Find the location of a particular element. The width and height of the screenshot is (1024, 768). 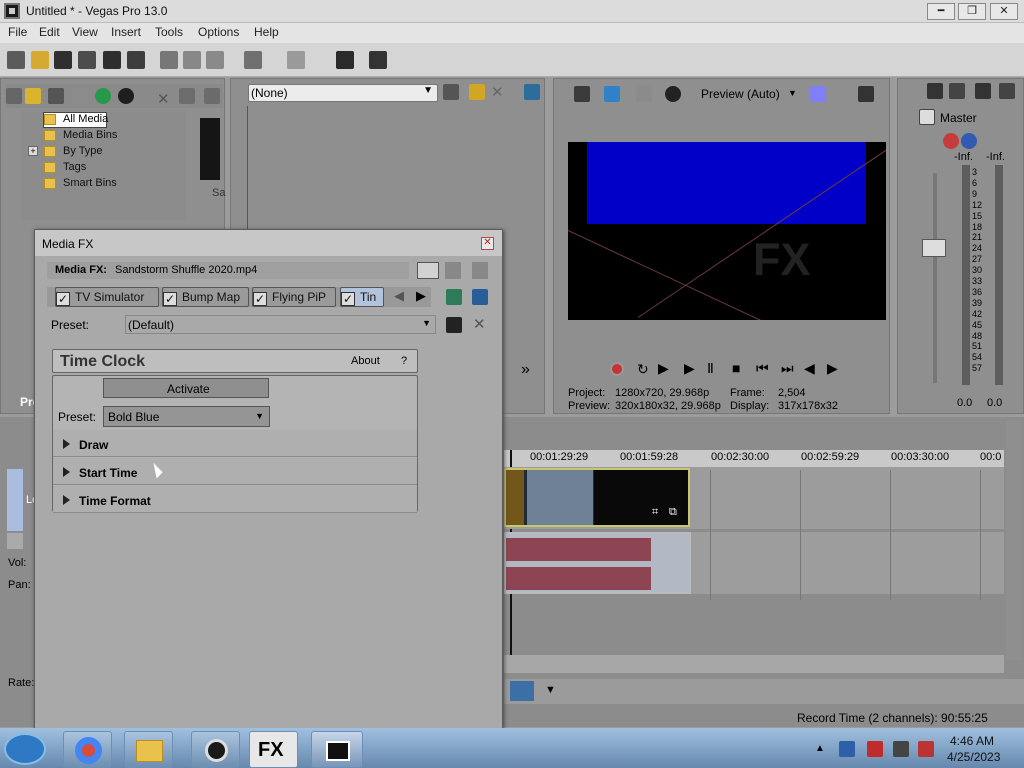

undo-icon is located at coordinates (253, 60).